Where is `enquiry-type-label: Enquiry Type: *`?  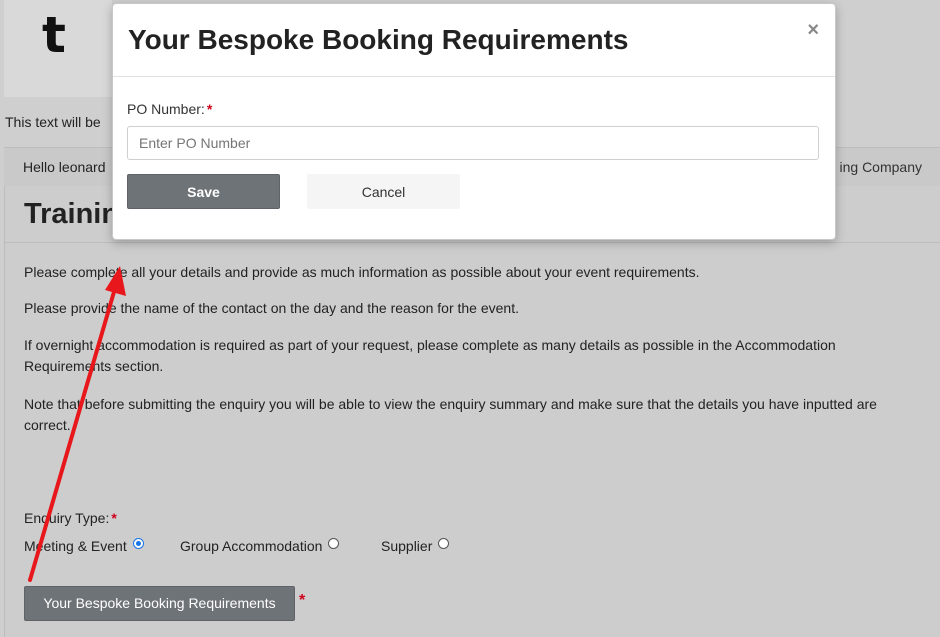 enquiry-type-label: Enquiry Type: * is located at coordinates (70, 518).